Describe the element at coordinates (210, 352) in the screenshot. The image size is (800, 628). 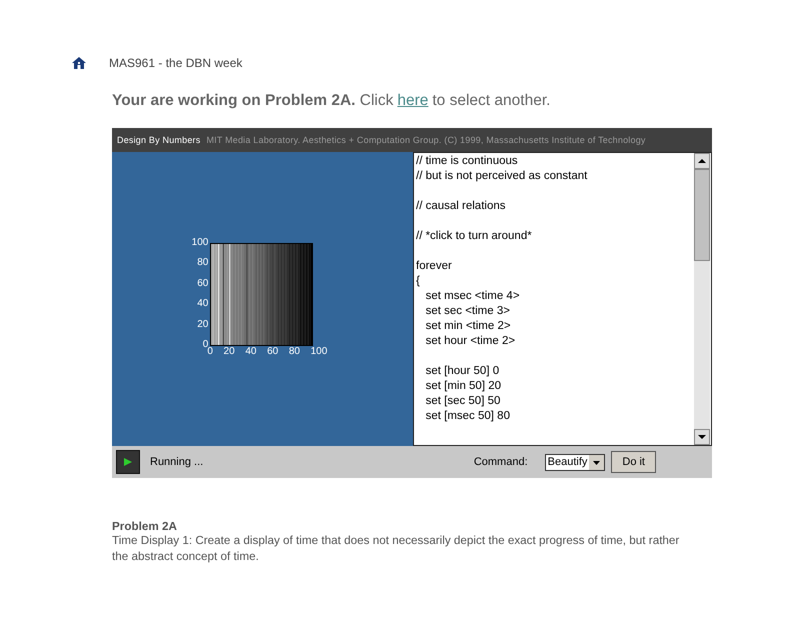
I see `x-tick-label: 0` at that location.